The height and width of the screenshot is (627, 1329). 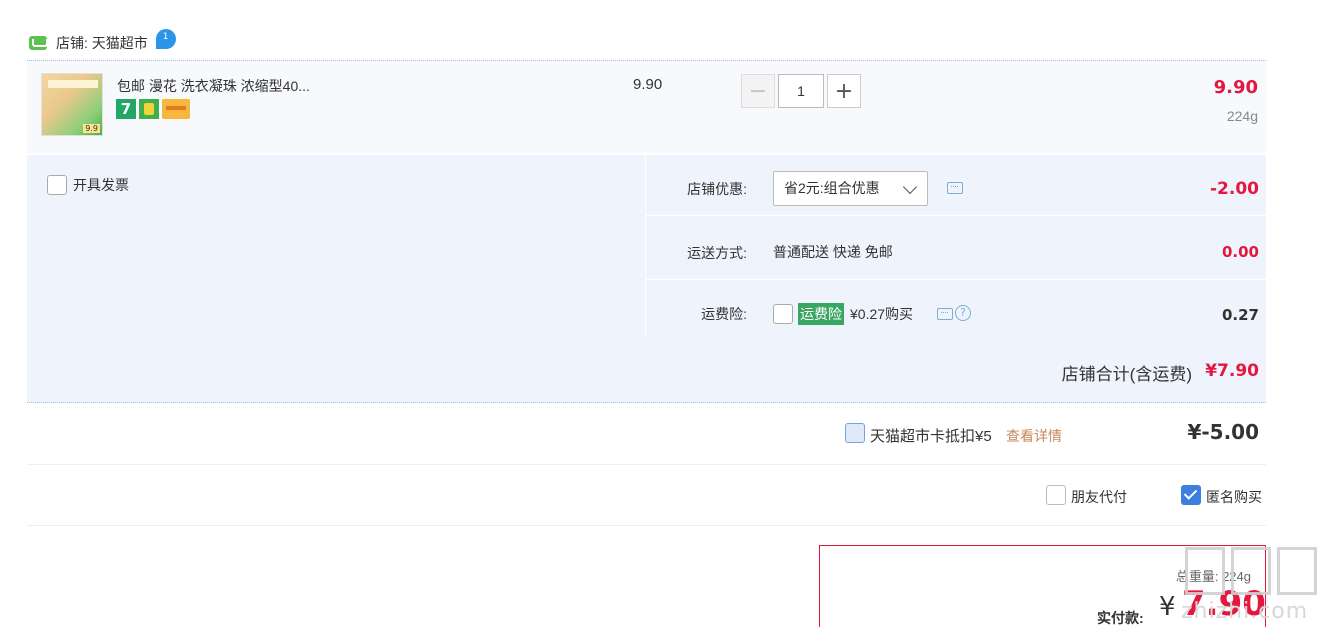 I want to click on quantity-increase-button: +, so click(x=844, y=91).